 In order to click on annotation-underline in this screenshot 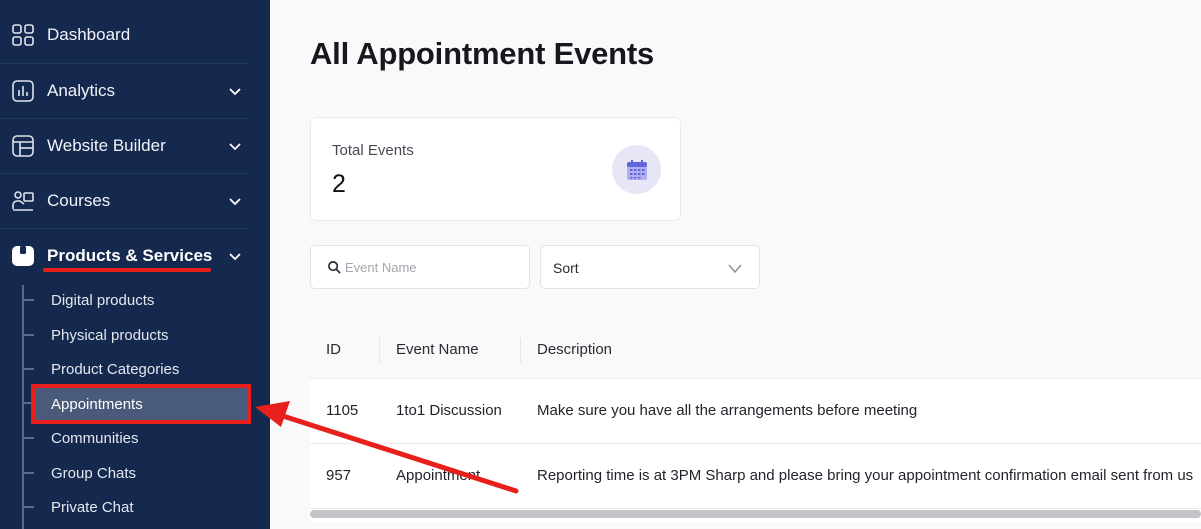, I will do `click(127, 270)`.